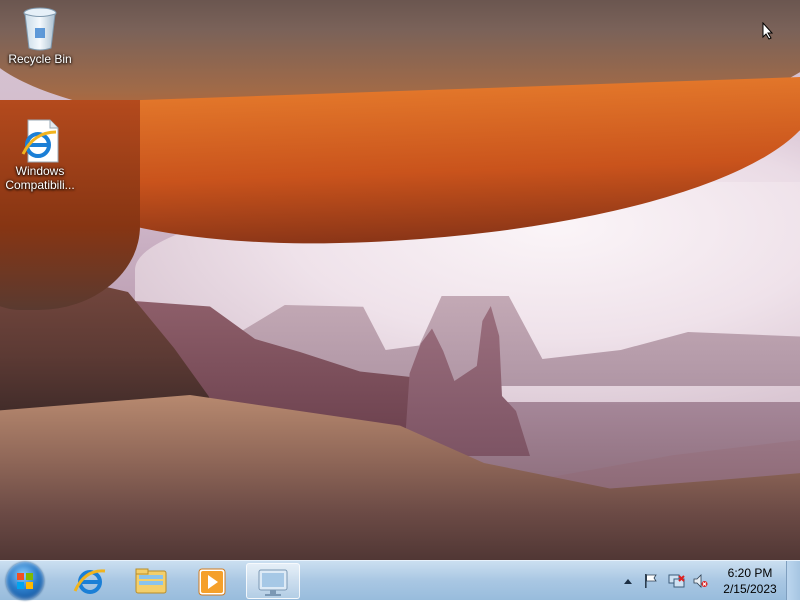 This screenshot has height=605, width=800. I want to click on mouse-pointer-icon, so click(768, 31).